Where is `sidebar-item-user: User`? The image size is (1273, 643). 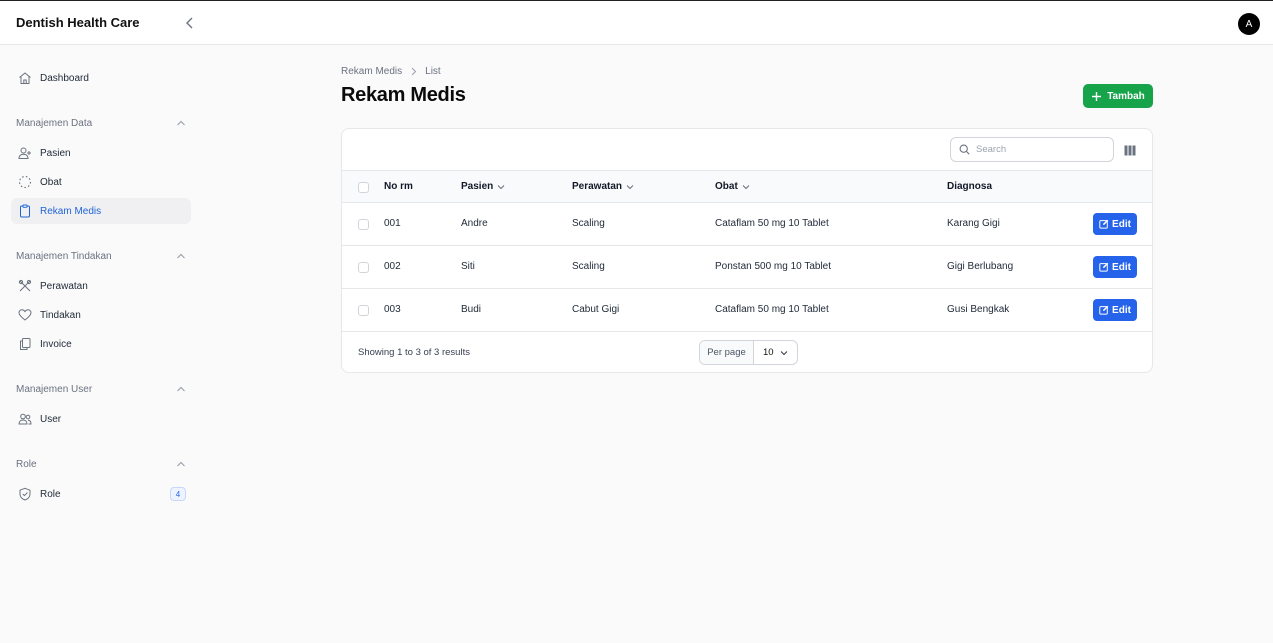 sidebar-item-user: User is located at coordinates (101, 419).